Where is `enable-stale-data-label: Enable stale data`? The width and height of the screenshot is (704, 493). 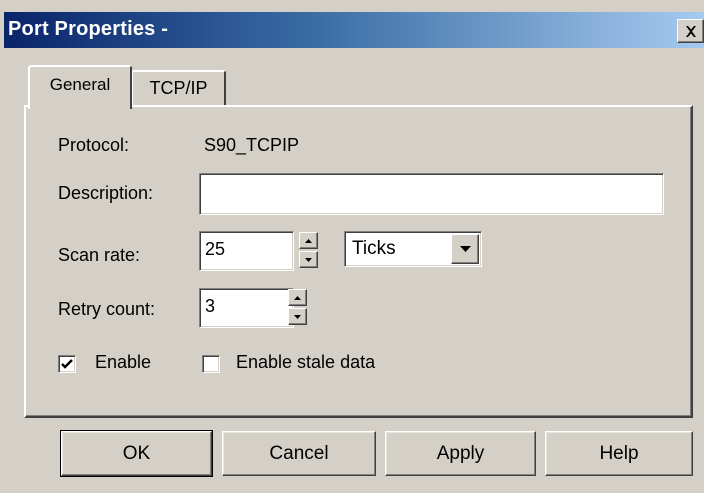
enable-stale-data-label: Enable stale data is located at coordinates (305, 362).